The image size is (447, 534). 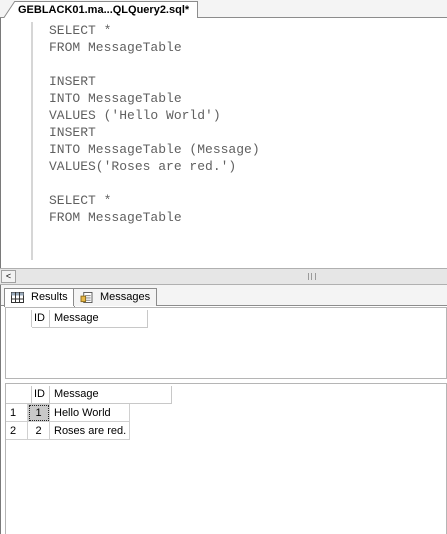 I want to click on result-grid-2-header: ID Message, so click(x=226, y=394).